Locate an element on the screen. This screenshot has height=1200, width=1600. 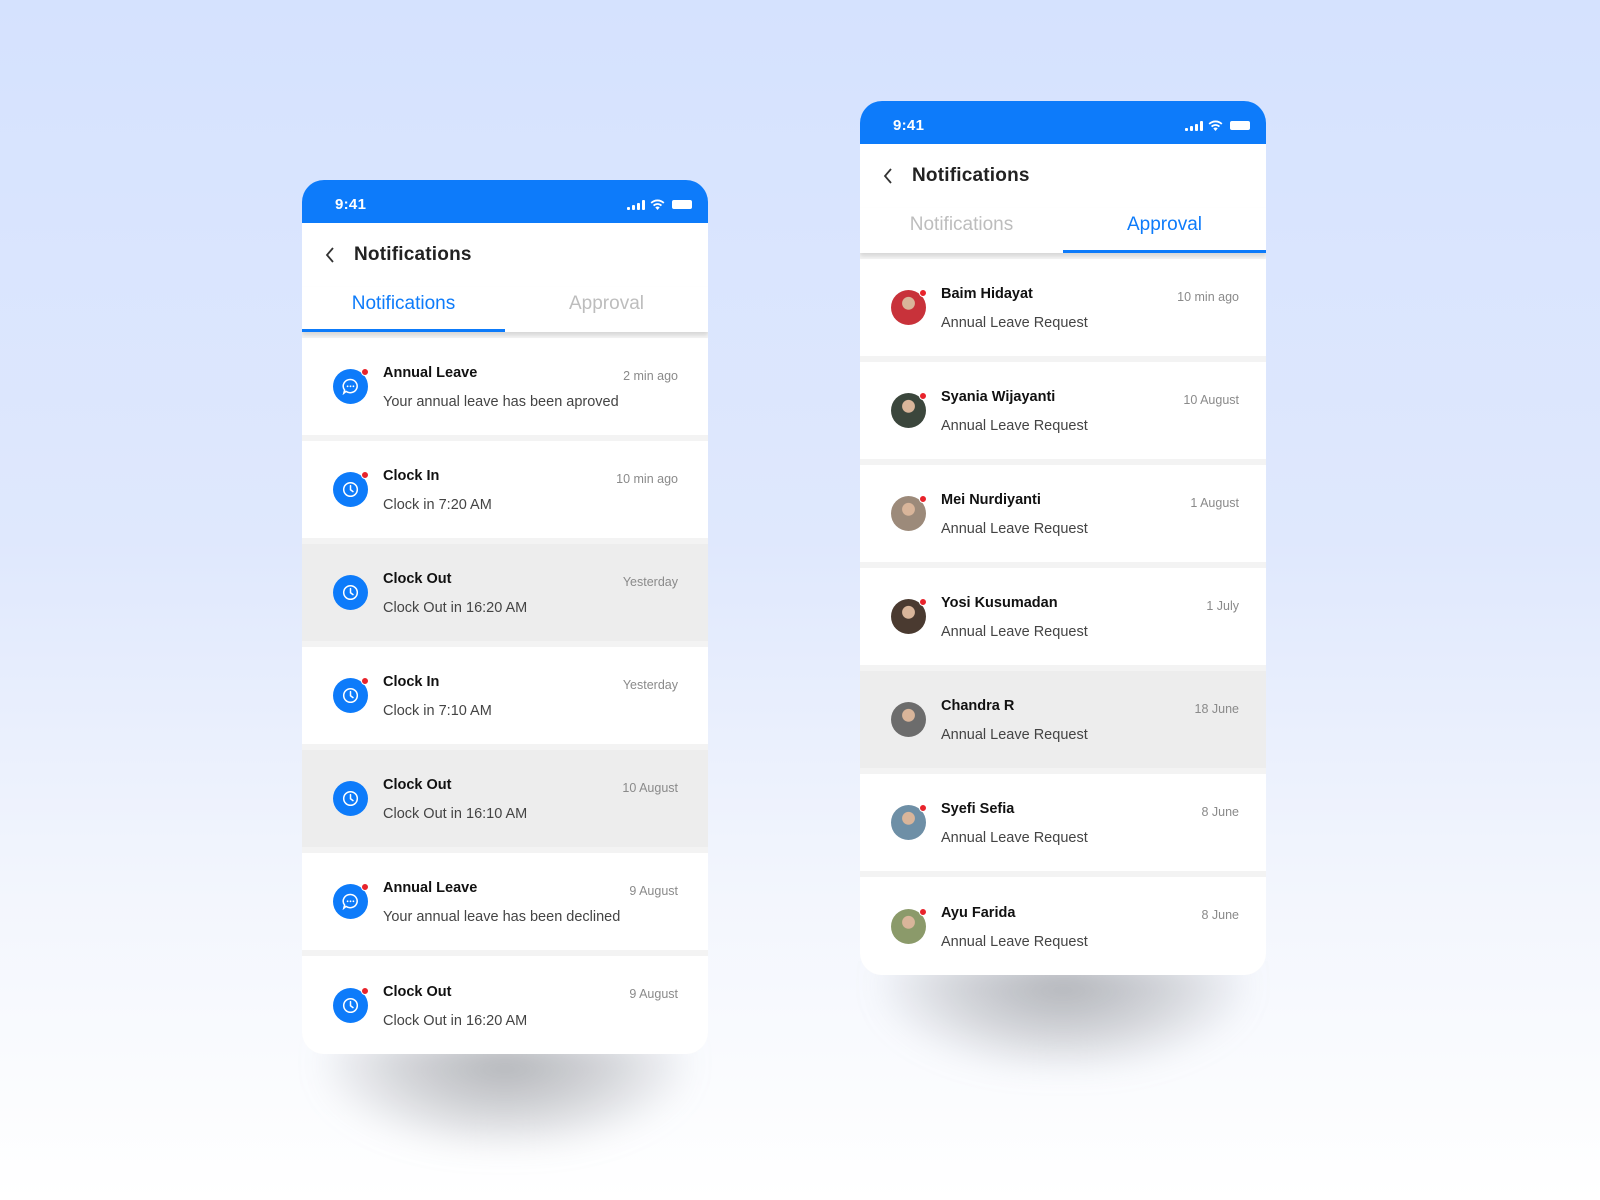
notification-item: Clock Out Clock Out in 16:10 AM 10 August is located at coordinates (505, 798).